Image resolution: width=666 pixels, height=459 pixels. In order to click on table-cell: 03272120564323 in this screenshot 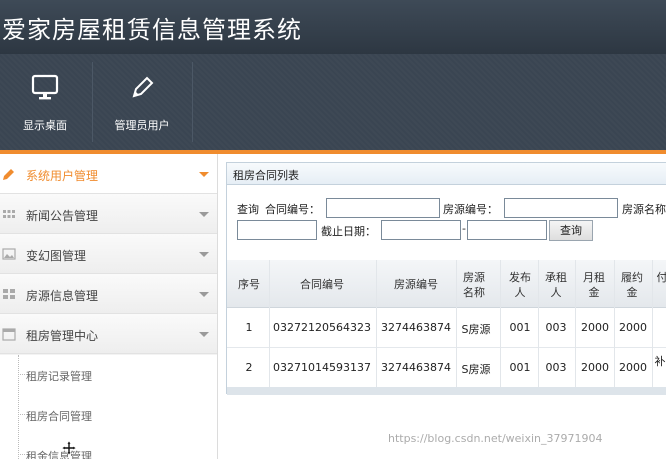, I will do `click(322, 327)`.